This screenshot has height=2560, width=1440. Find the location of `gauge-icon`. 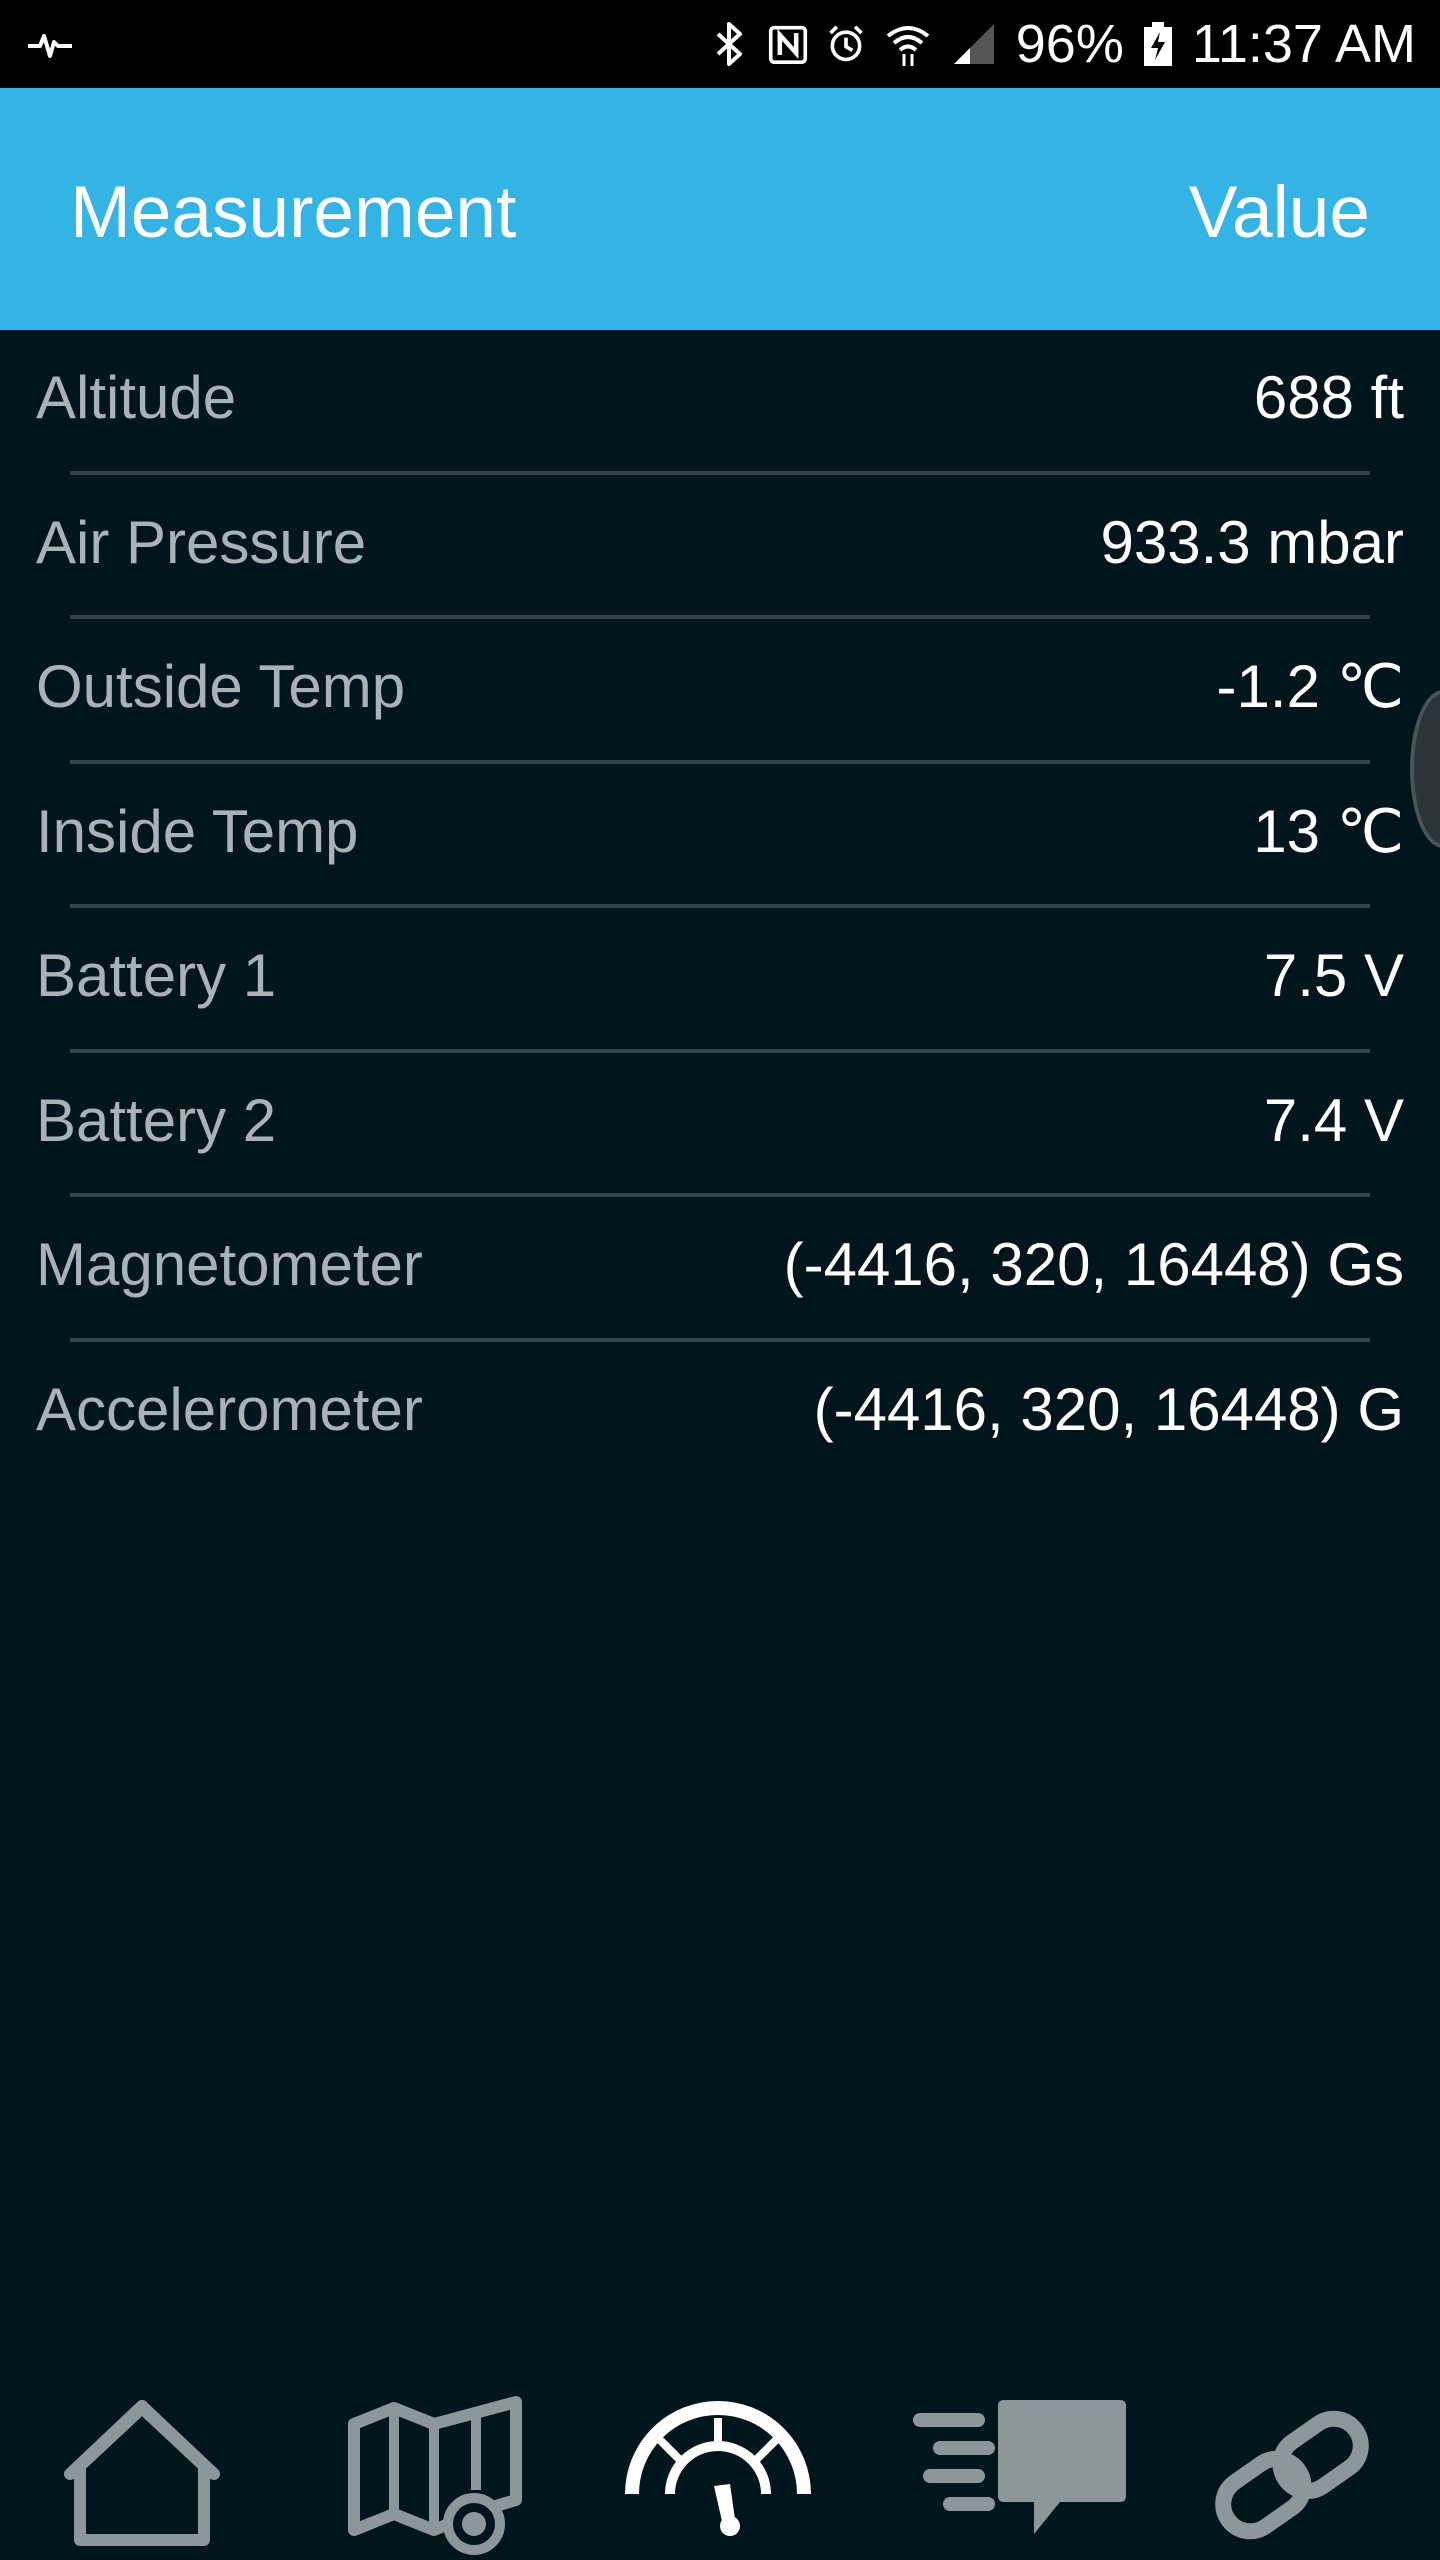

gauge-icon is located at coordinates (718, 2468).